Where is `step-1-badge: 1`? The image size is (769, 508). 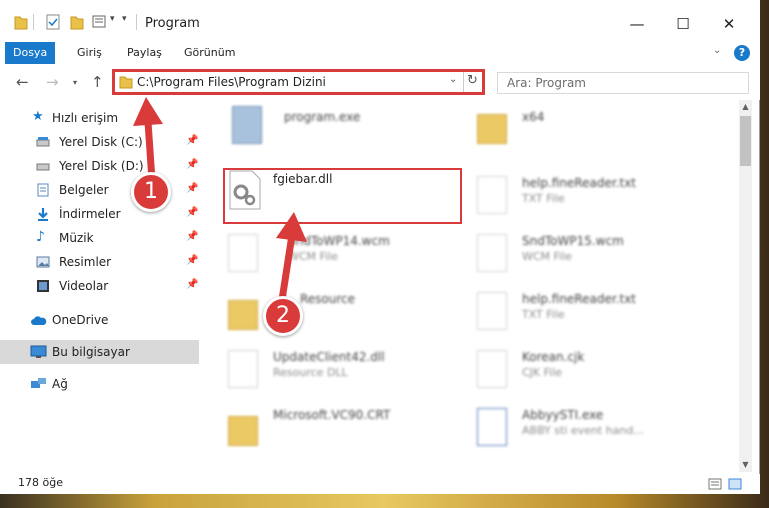
step-1-badge: 1 is located at coordinates (151, 192).